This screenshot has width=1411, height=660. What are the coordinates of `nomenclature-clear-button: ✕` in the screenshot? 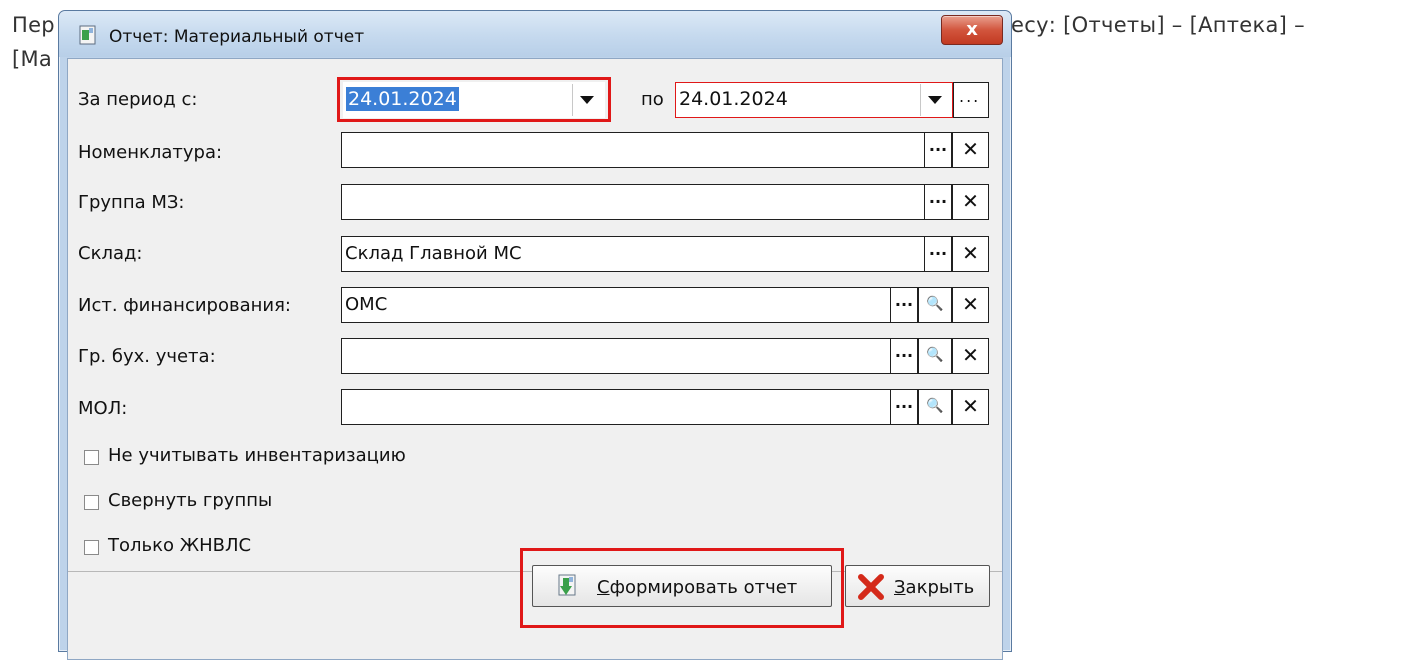 It's located at (970, 150).